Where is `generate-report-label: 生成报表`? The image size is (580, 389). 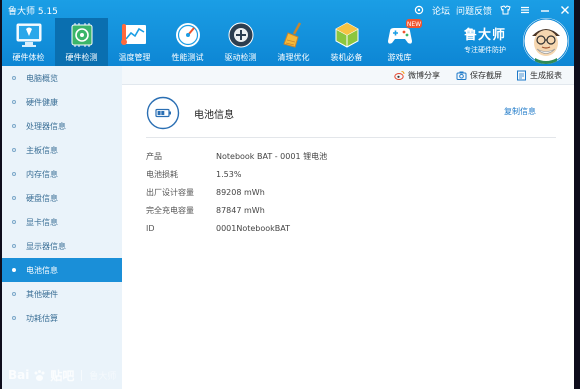
generate-report-label: 生成报表 is located at coordinates (546, 75).